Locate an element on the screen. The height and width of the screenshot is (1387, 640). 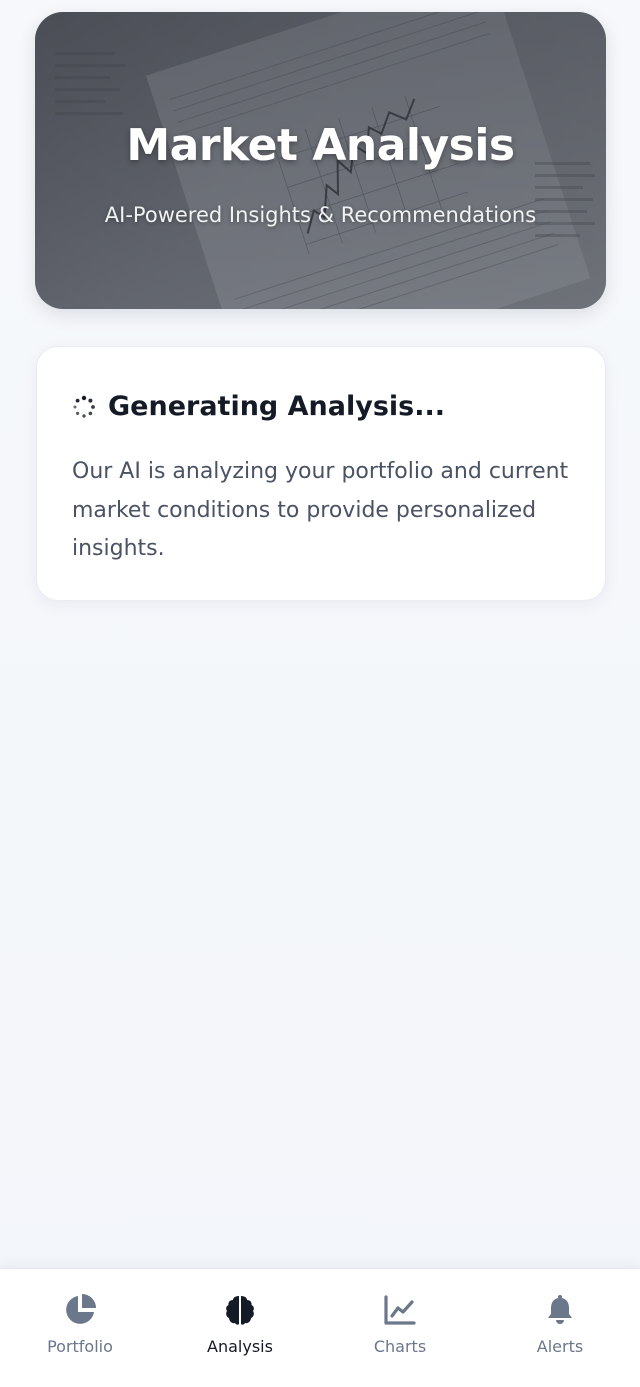
bell-icon is located at coordinates (560, 1309).